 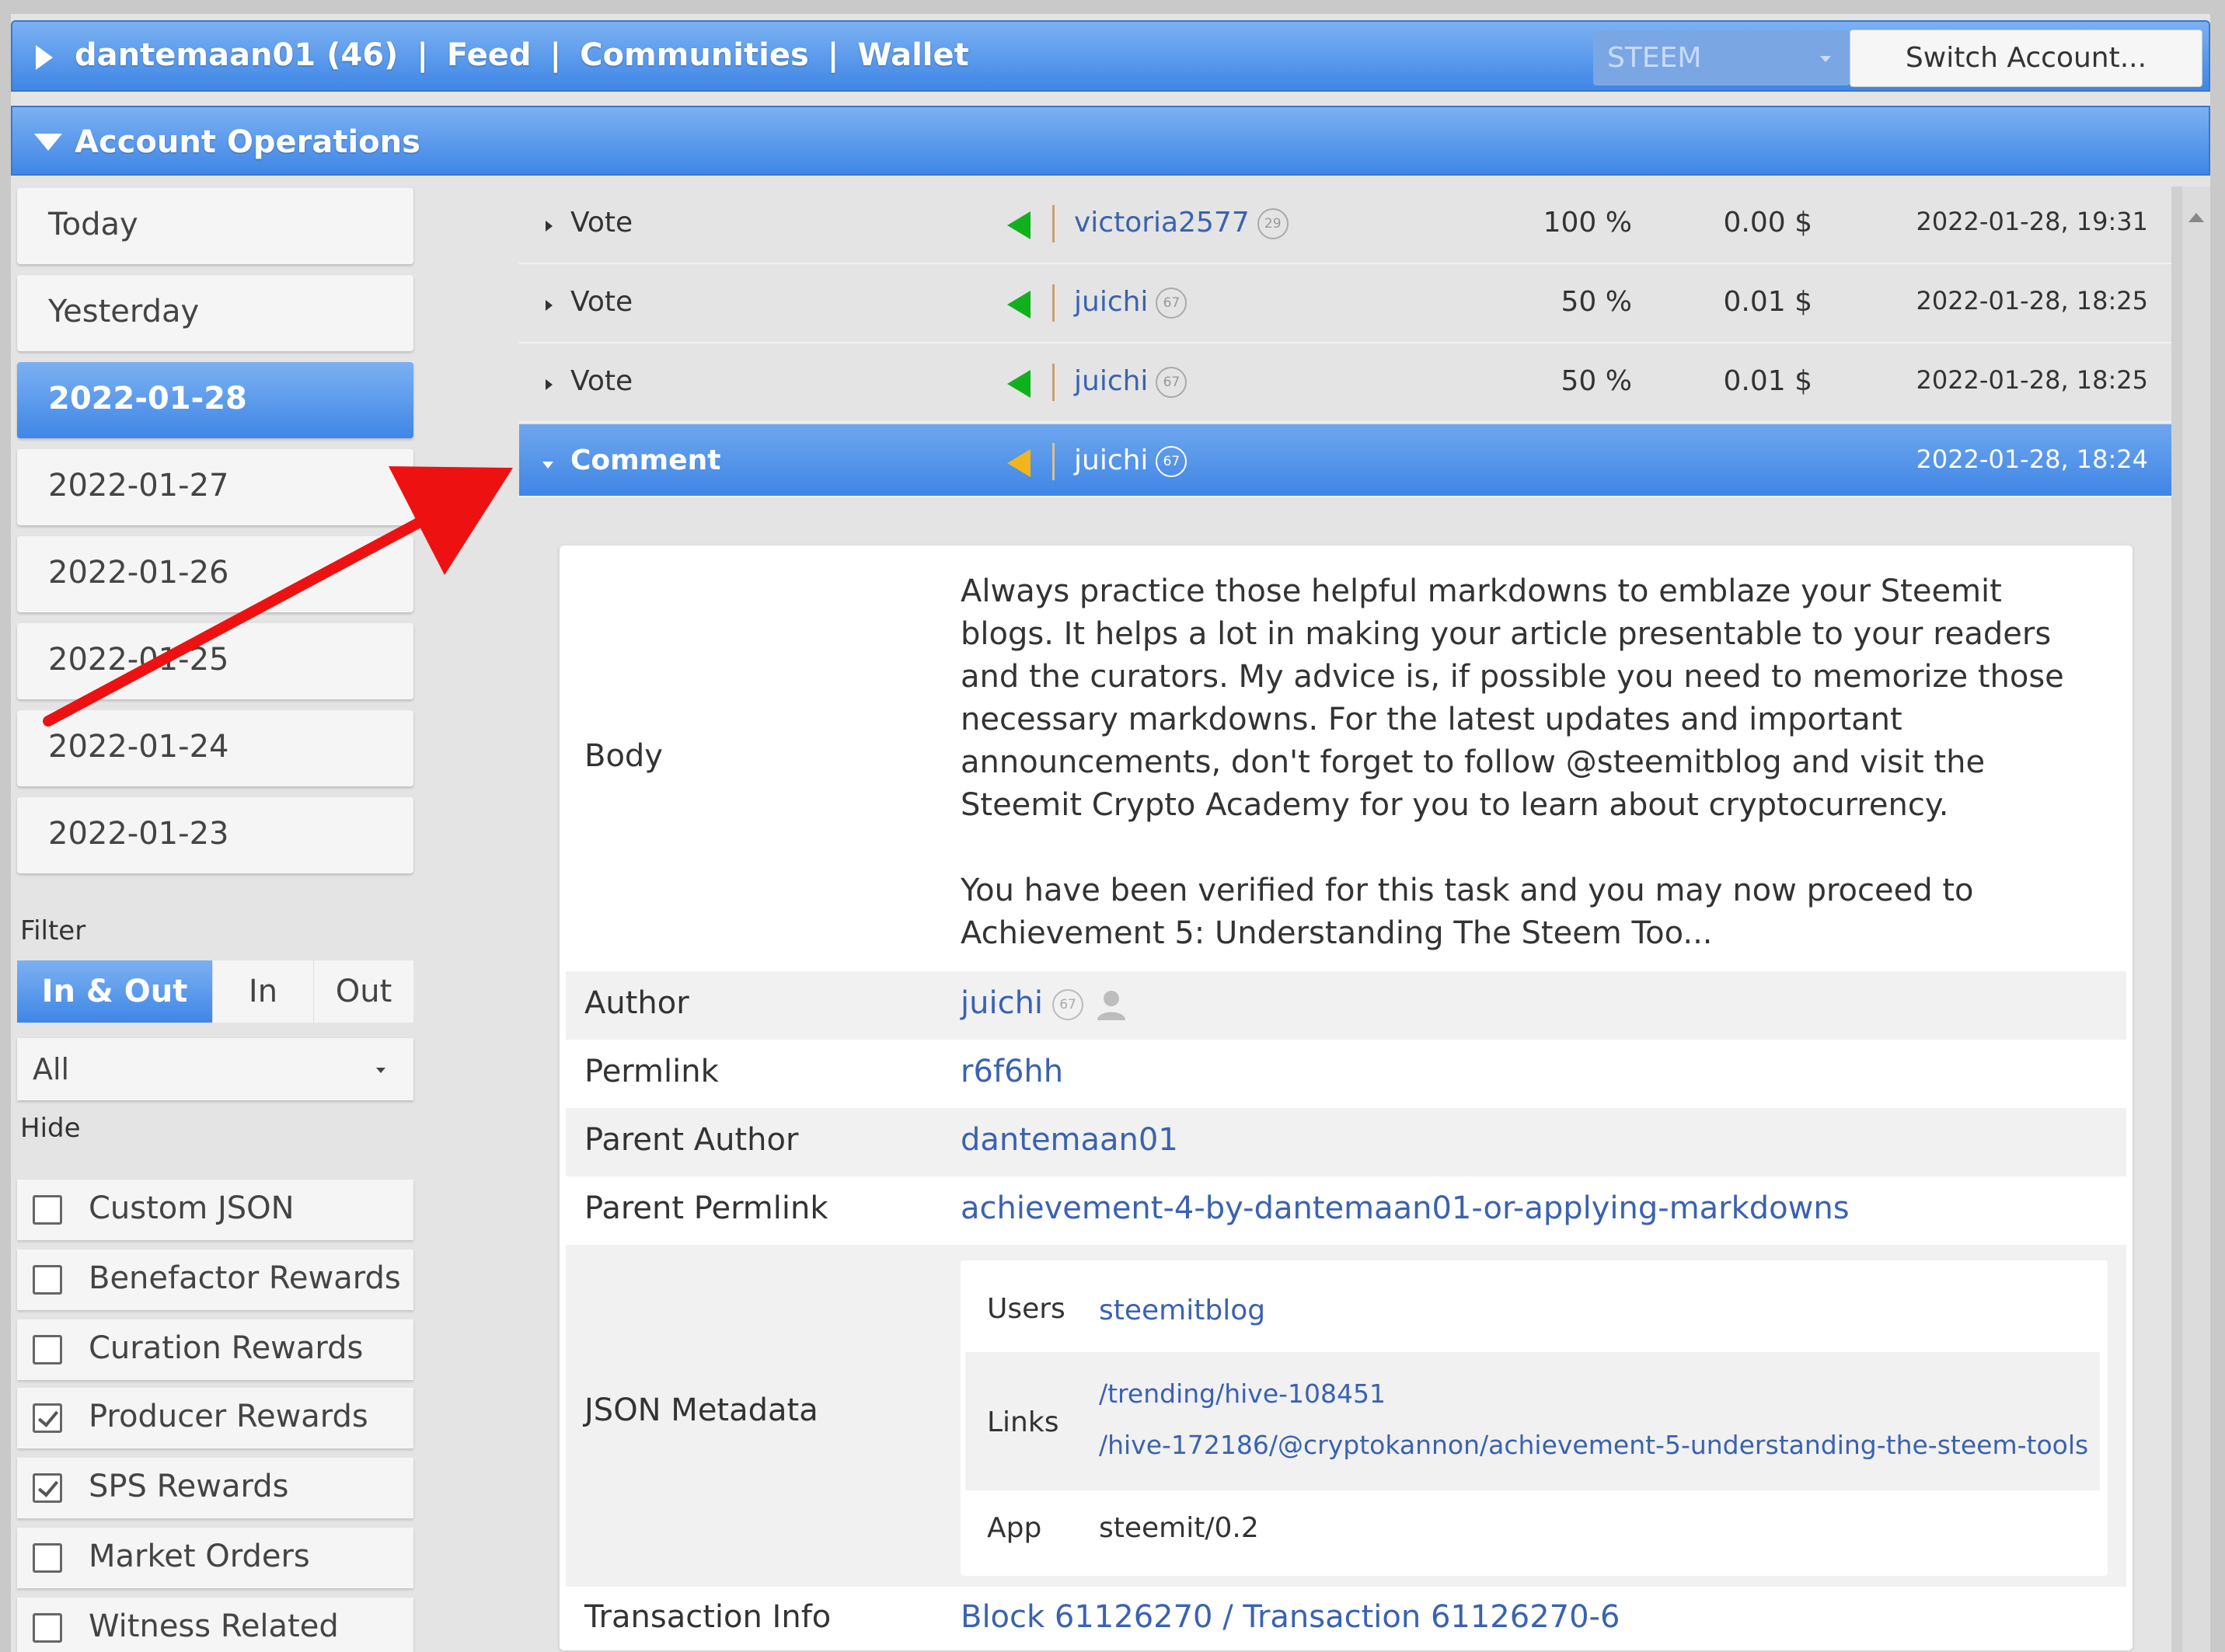 I want to click on filter-in-out: In & Out, so click(x=115, y=991).